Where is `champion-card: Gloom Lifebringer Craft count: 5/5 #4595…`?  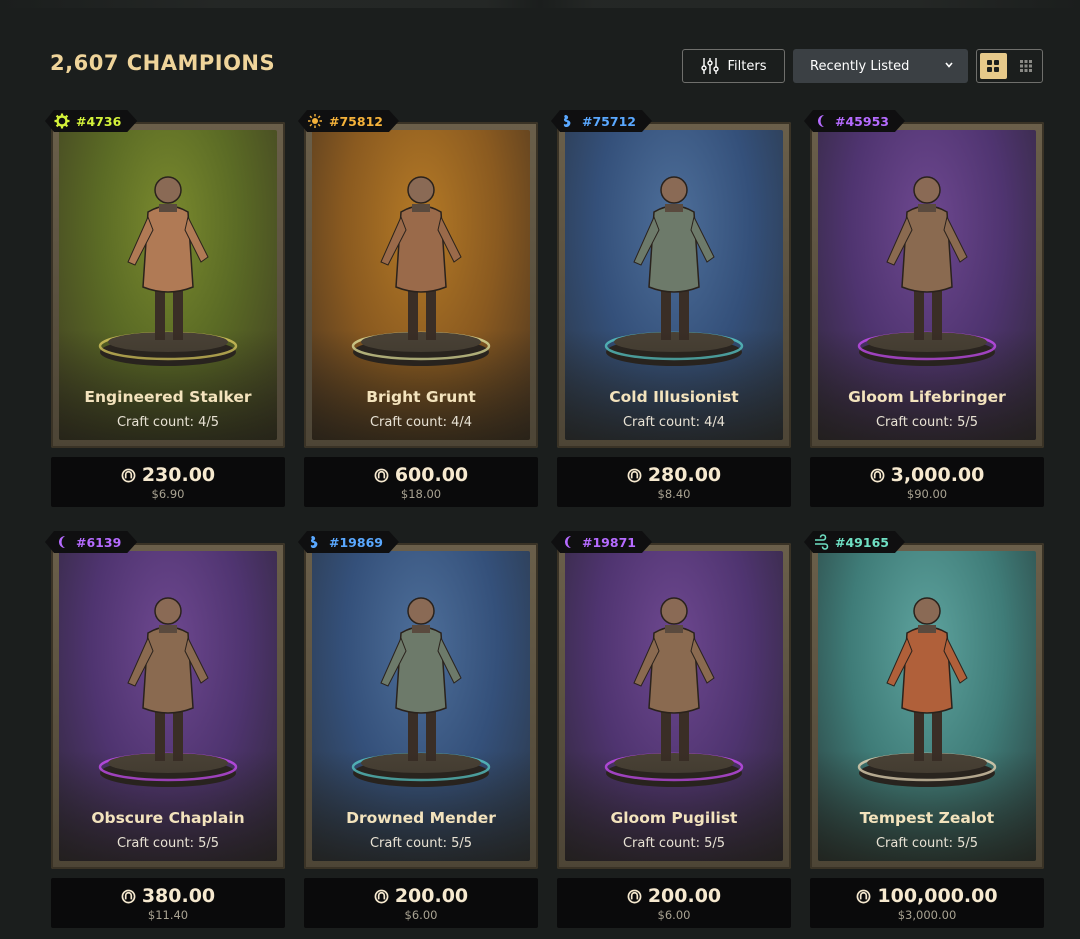
champion-card: Gloom Lifebringer Craft count: 5/5 #4595… is located at coordinates (927, 308).